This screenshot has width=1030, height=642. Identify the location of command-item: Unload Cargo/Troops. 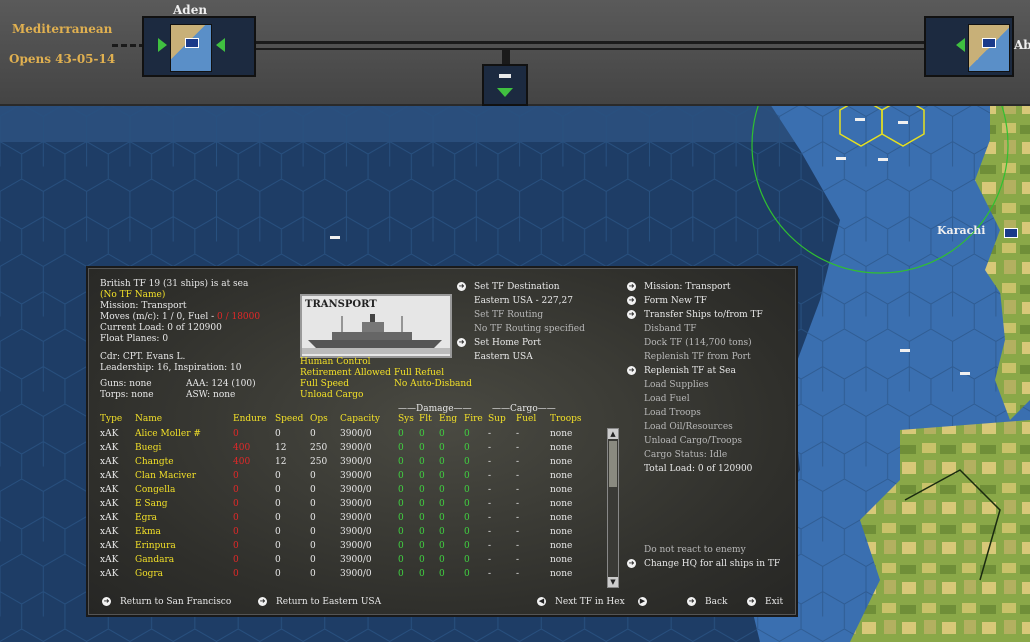
(693, 441).